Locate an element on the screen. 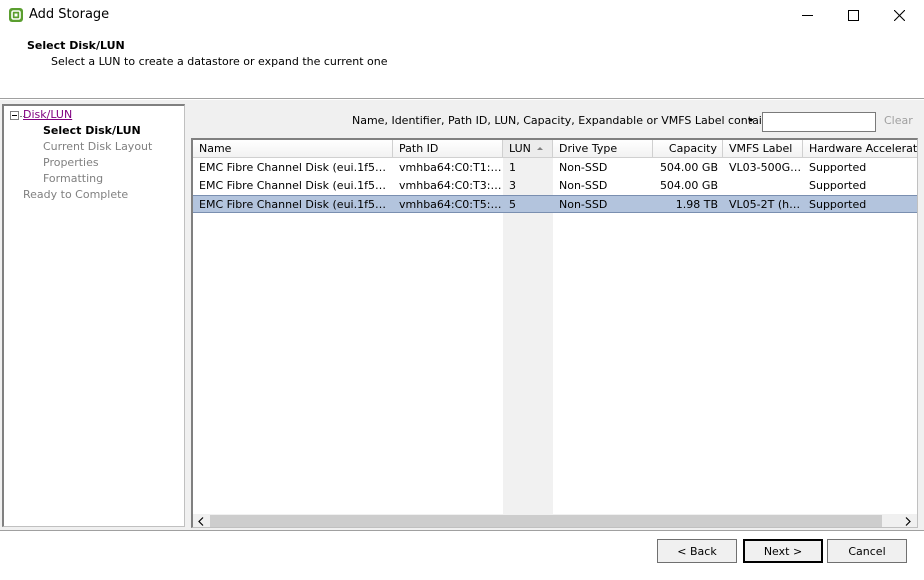  scroll-left-button is located at coordinates (201, 520).